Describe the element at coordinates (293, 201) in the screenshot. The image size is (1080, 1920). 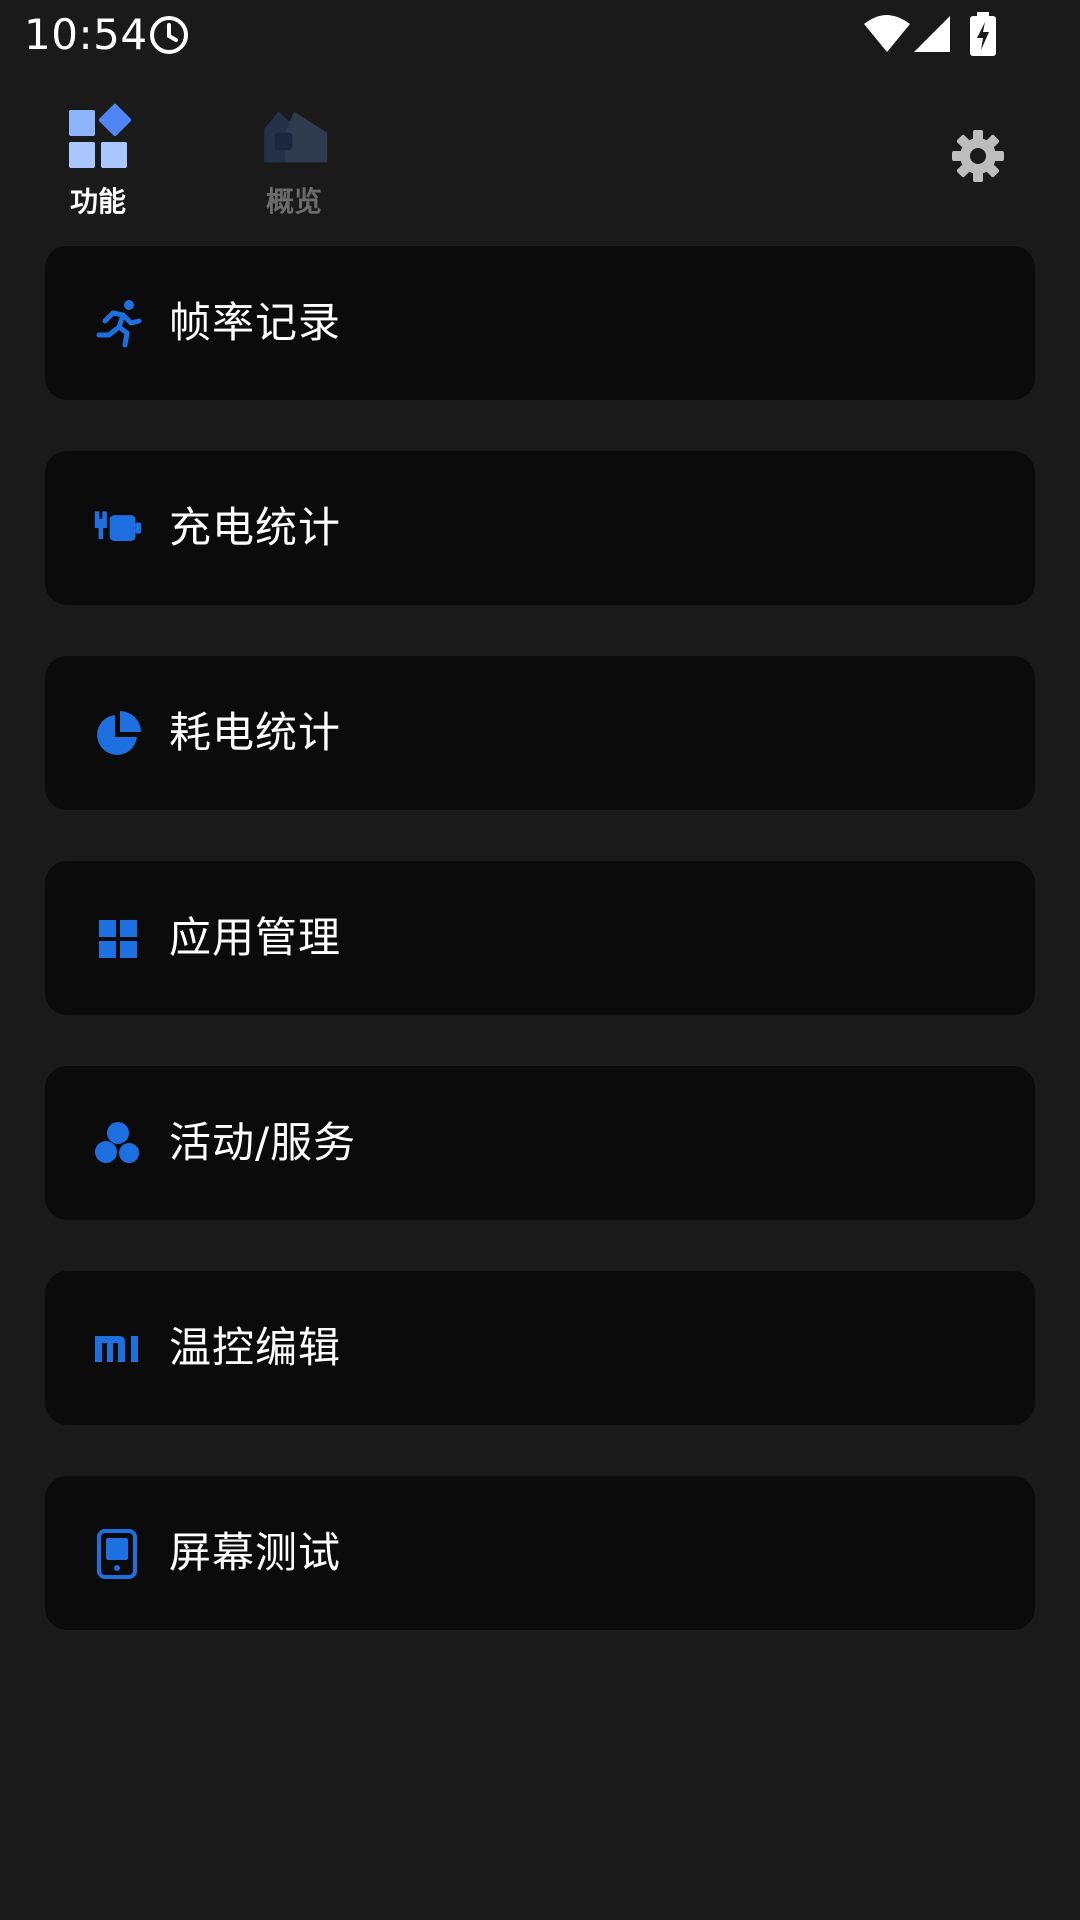
I see `tab-overview-label: 概览` at that location.